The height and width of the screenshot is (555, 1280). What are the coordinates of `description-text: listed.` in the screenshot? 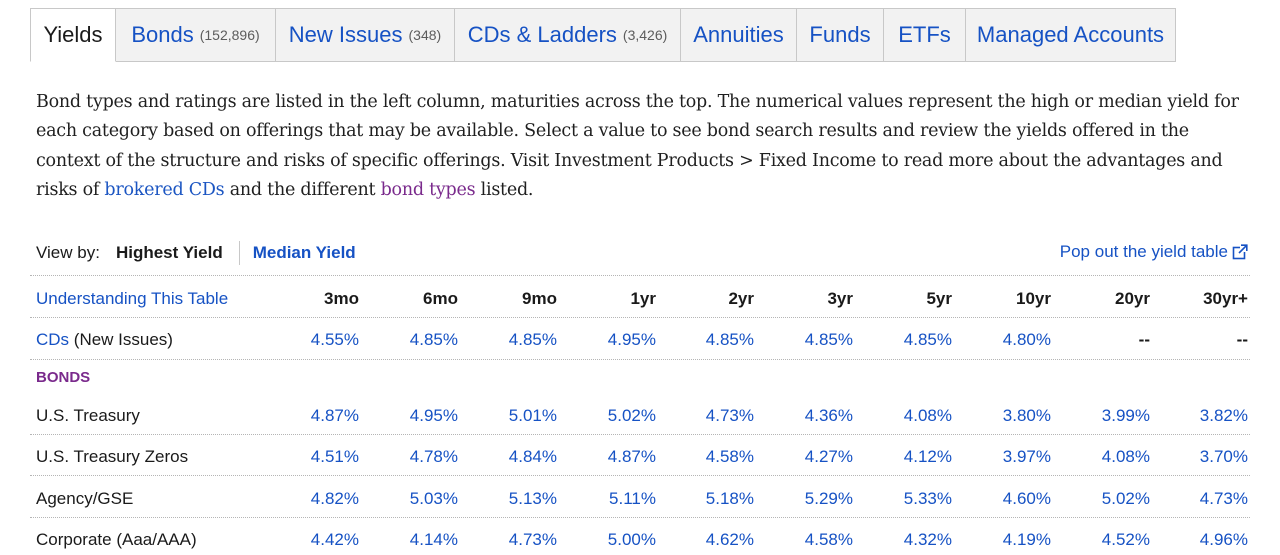 It's located at (504, 190).